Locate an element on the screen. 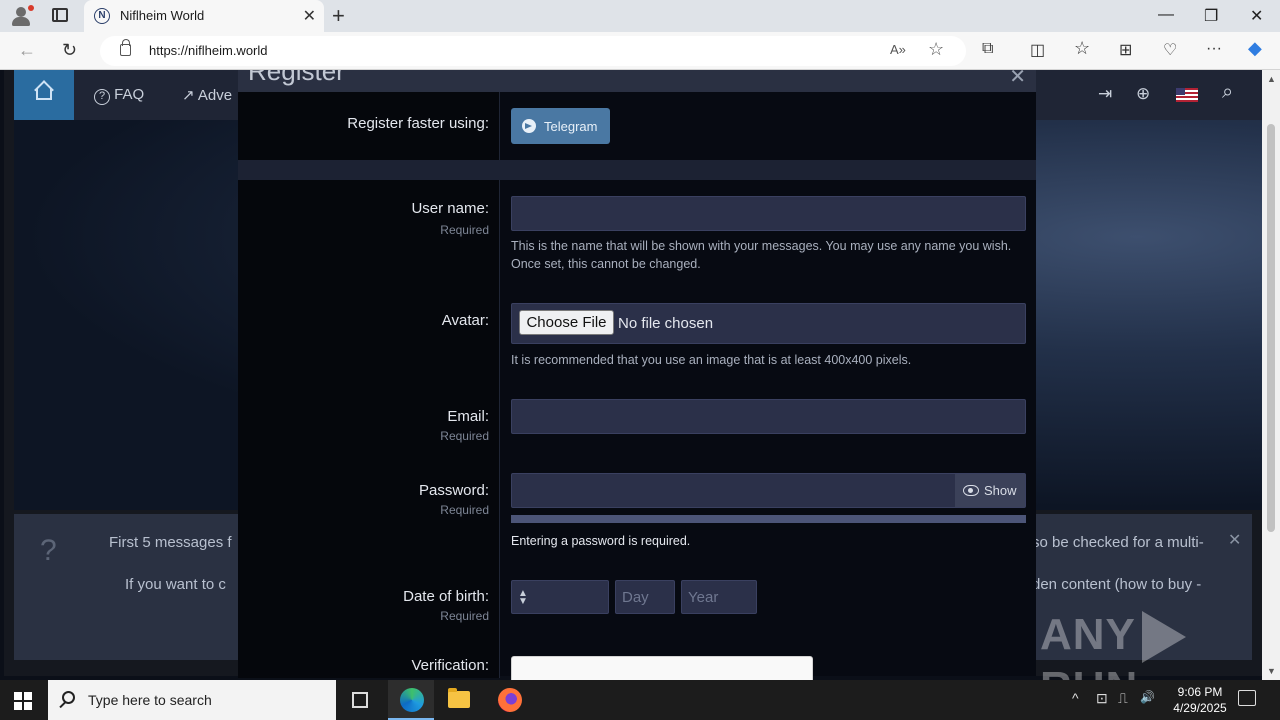  firefox-icon is located at coordinates (510, 700).